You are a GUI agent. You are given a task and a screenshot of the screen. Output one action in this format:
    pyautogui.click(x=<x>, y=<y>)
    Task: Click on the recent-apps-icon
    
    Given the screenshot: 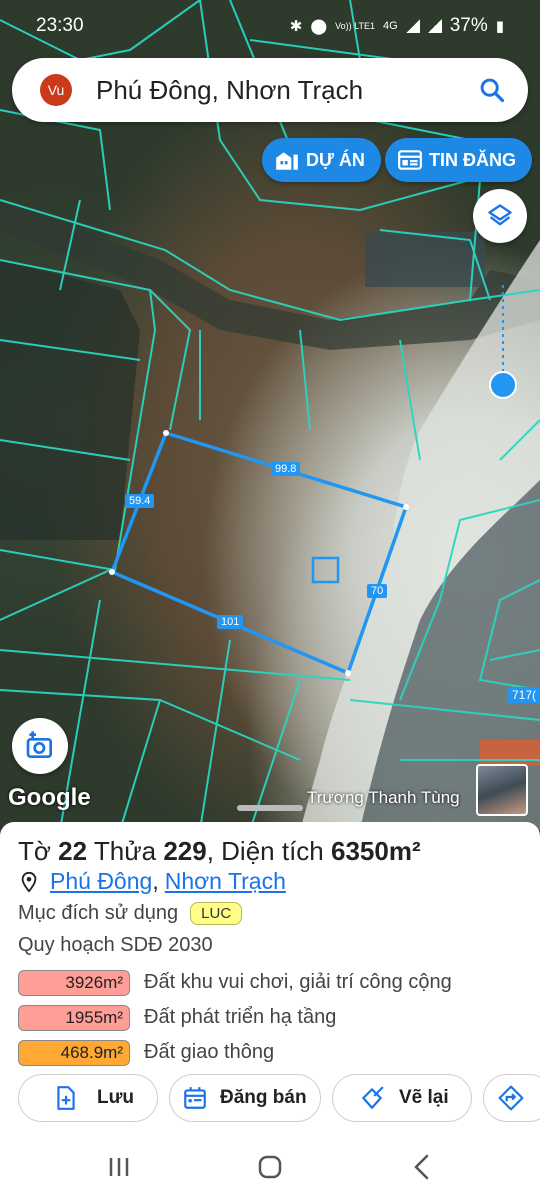 What is the action you would take?
    pyautogui.click(x=119, y=1167)
    